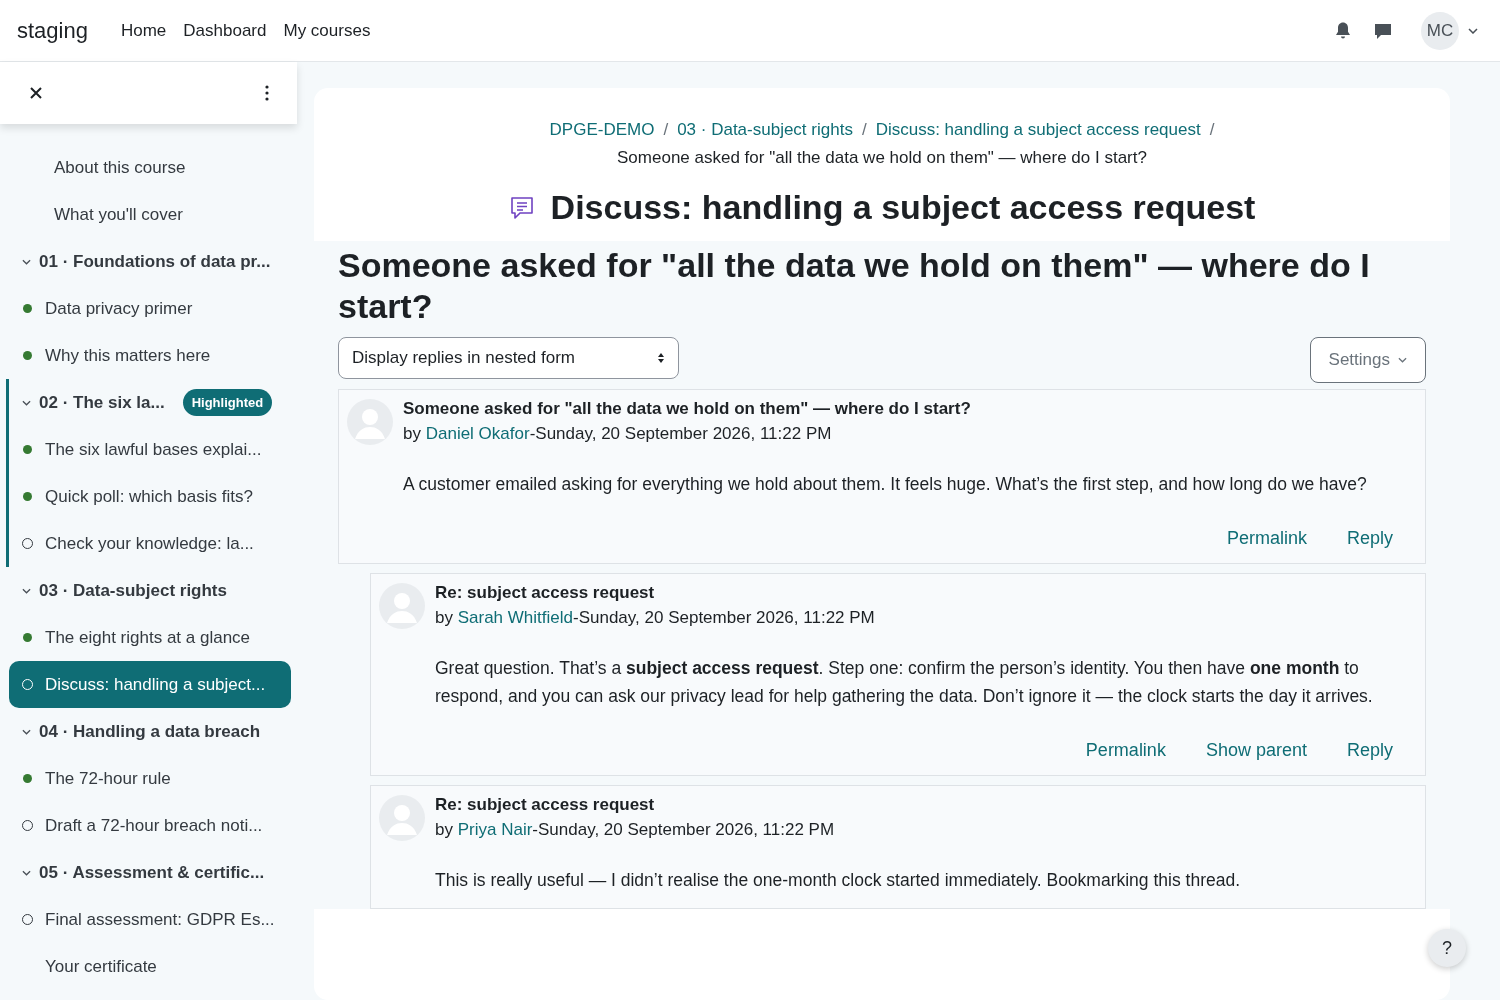  What do you see at coordinates (687, 409) in the screenshot?
I see `post-subject: Someone asked for "all the data we hold on them" — where do I start?` at bounding box center [687, 409].